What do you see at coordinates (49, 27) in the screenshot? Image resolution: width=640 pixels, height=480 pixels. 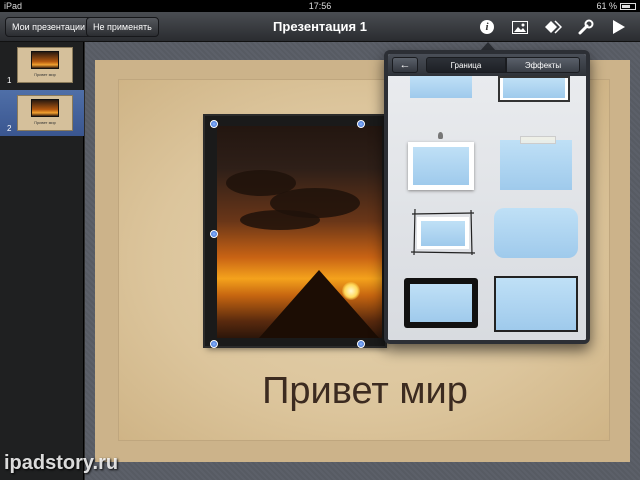 I see `my-presentations-button: Мои презентации` at bounding box center [49, 27].